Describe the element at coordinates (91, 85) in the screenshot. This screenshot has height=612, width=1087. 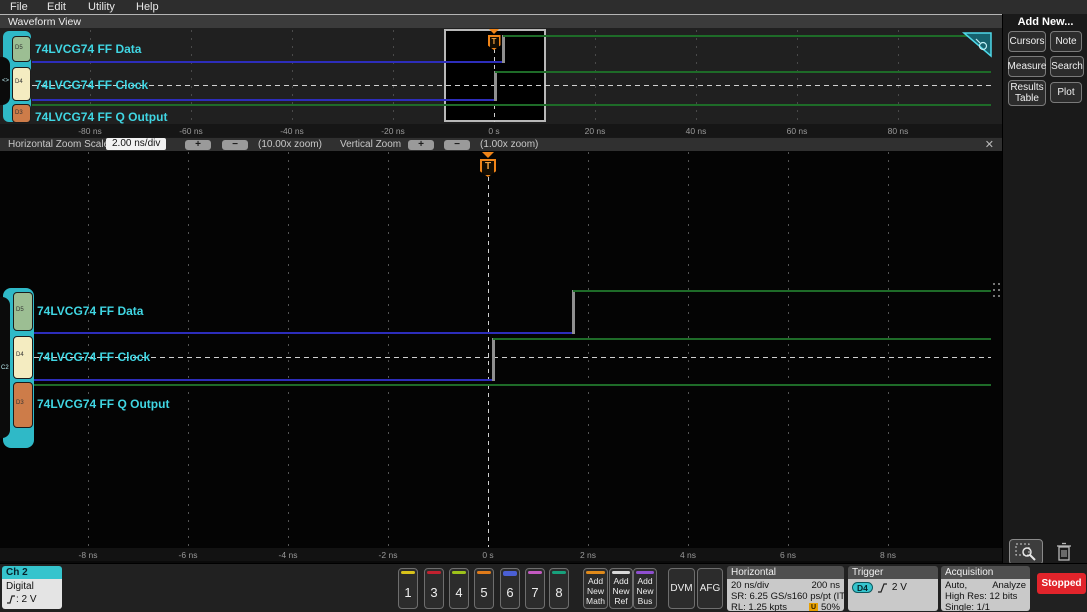
I see `overview-label-clock: 74LVCG74 FF Clock` at that location.